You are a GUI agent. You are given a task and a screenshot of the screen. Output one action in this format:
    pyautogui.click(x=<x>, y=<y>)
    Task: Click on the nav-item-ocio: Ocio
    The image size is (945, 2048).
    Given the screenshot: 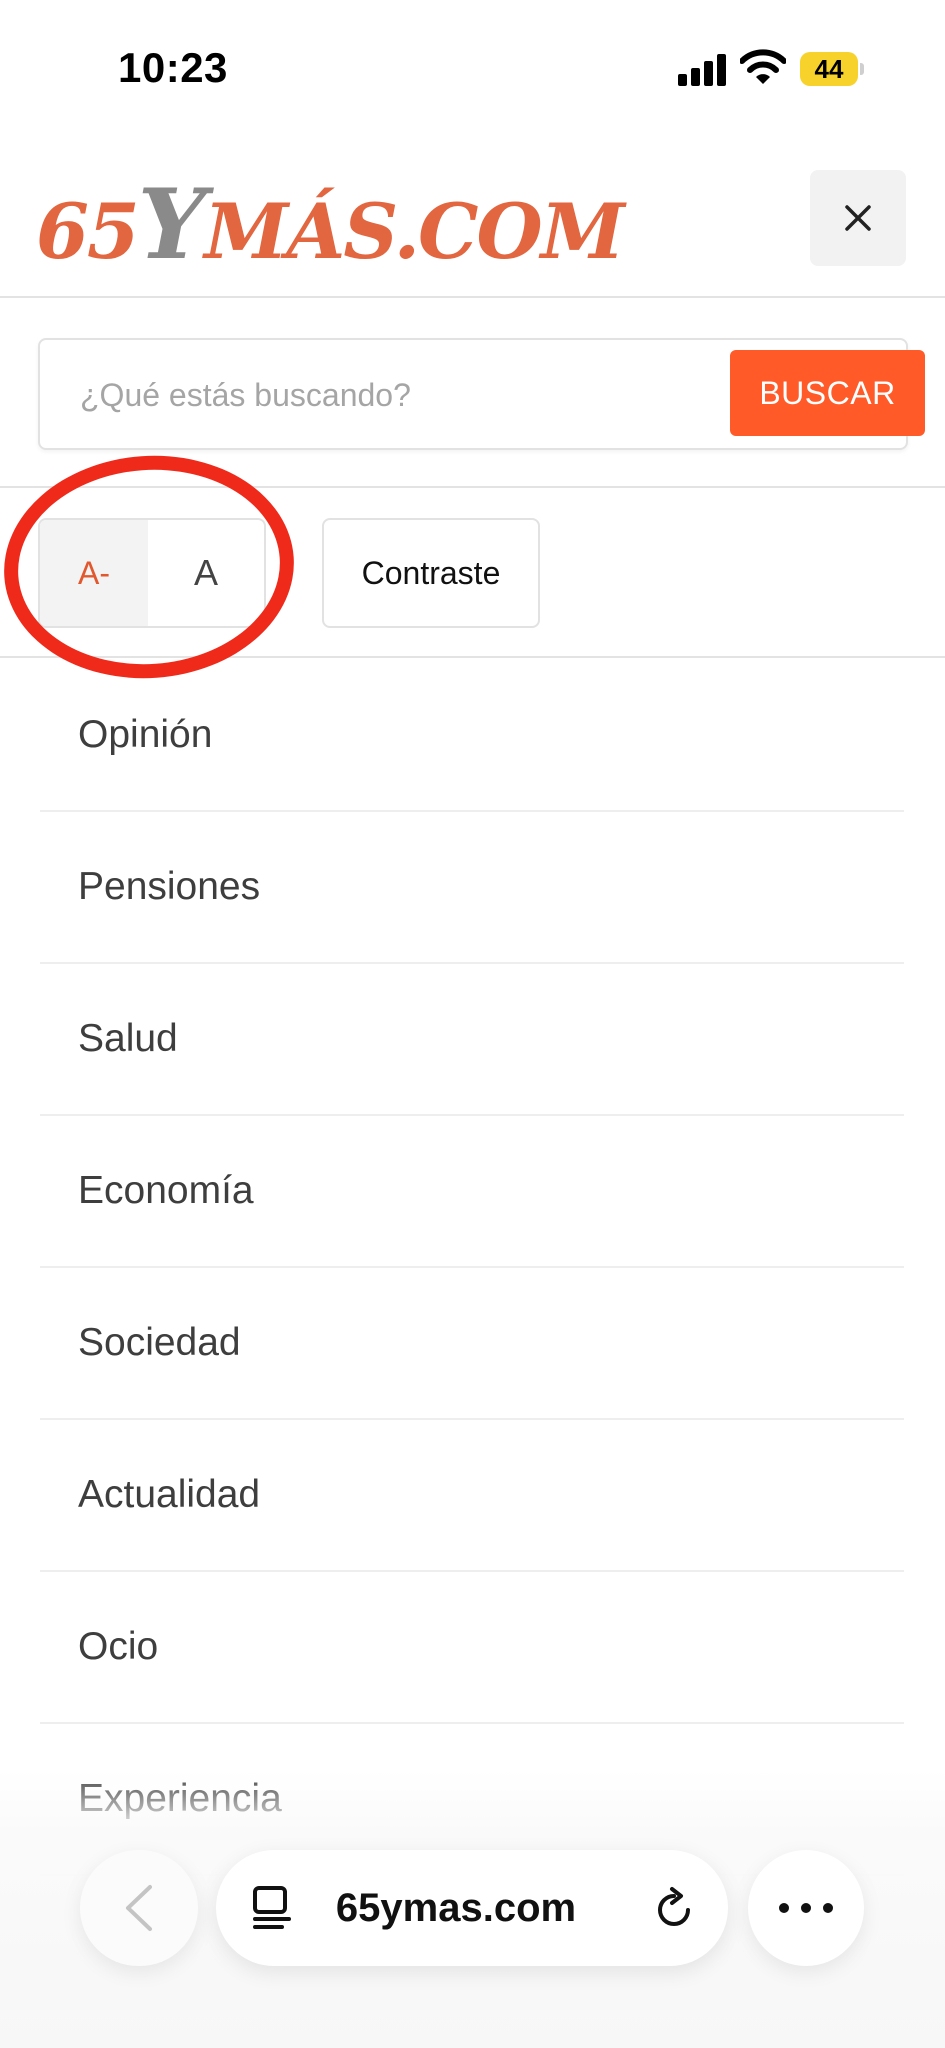 What is the action you would take?
    pyautogui.click(x=472, y=1648)
    